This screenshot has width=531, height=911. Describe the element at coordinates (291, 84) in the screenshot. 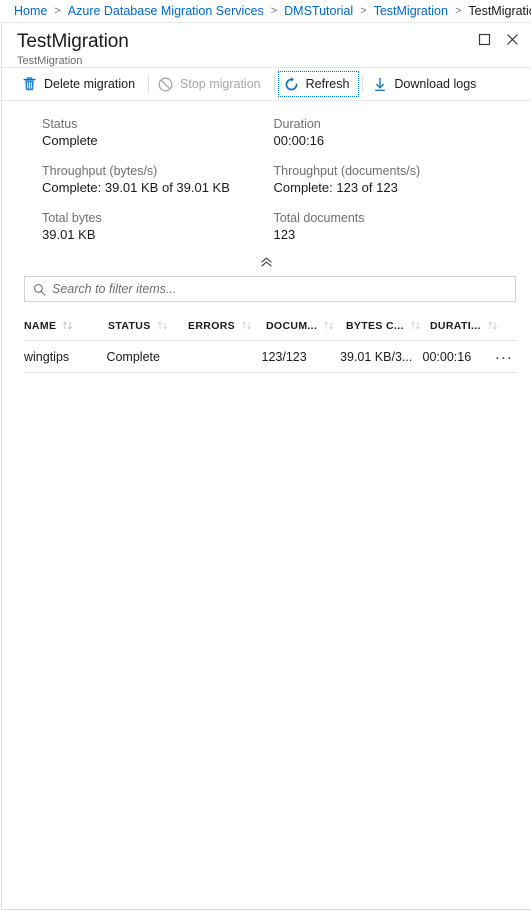

I see `refresh-icon` at that location.